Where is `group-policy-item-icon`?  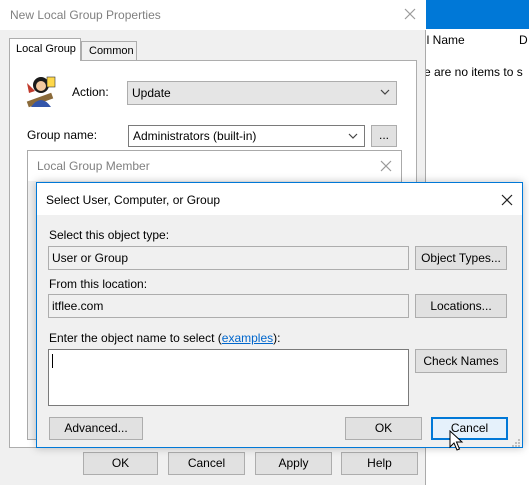
group-policy-item-icon is located at coordinates (41, 91).